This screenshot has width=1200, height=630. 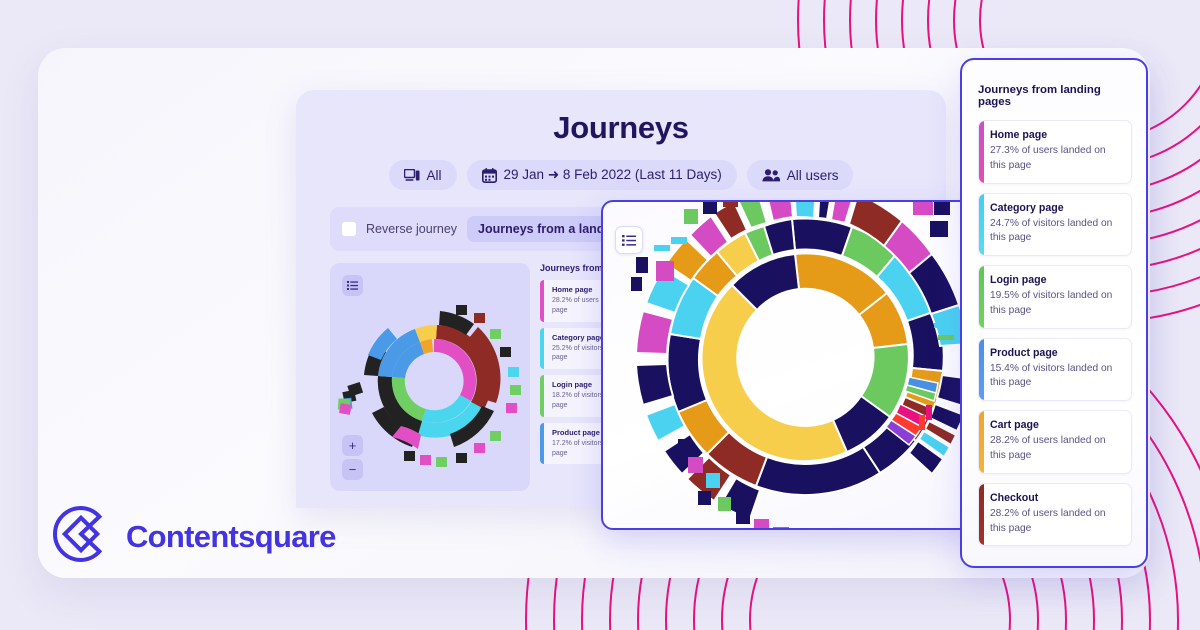 I want to click on zoom-in-button: +, so click(x=352, y=445).